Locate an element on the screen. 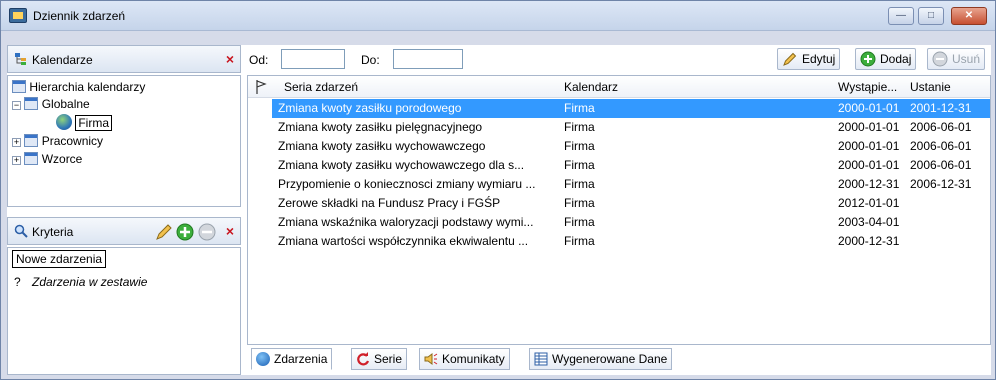  tab-zdarzenia: Zdarzenia is located at coordinates (292, 359).